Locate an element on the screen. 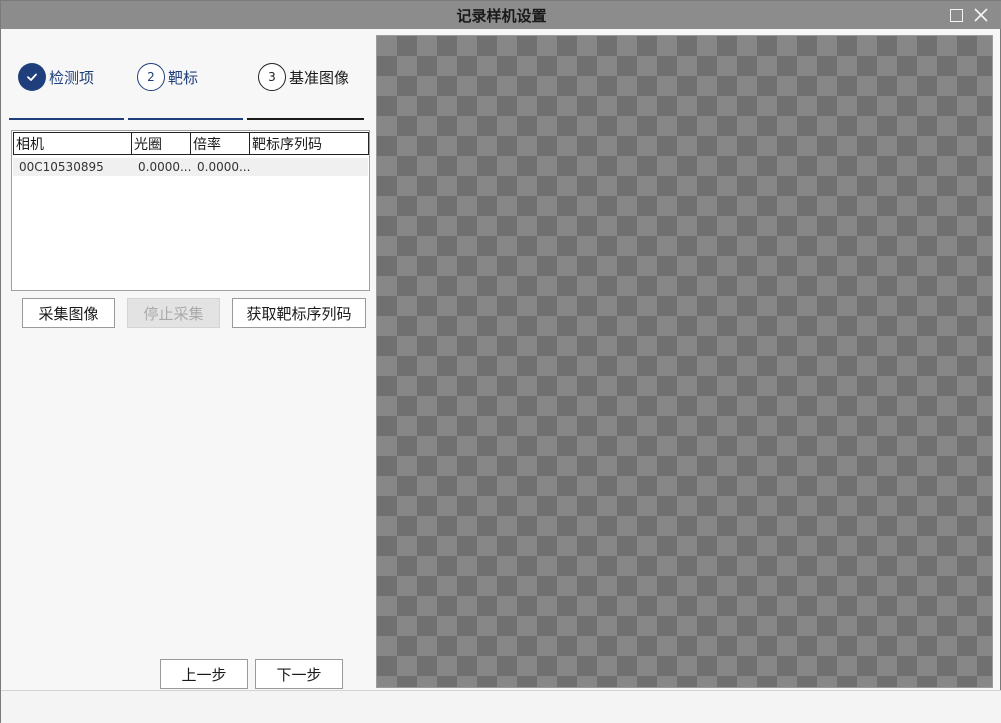  previous-step-button: 上一步 is located at coordinates (204, 674).